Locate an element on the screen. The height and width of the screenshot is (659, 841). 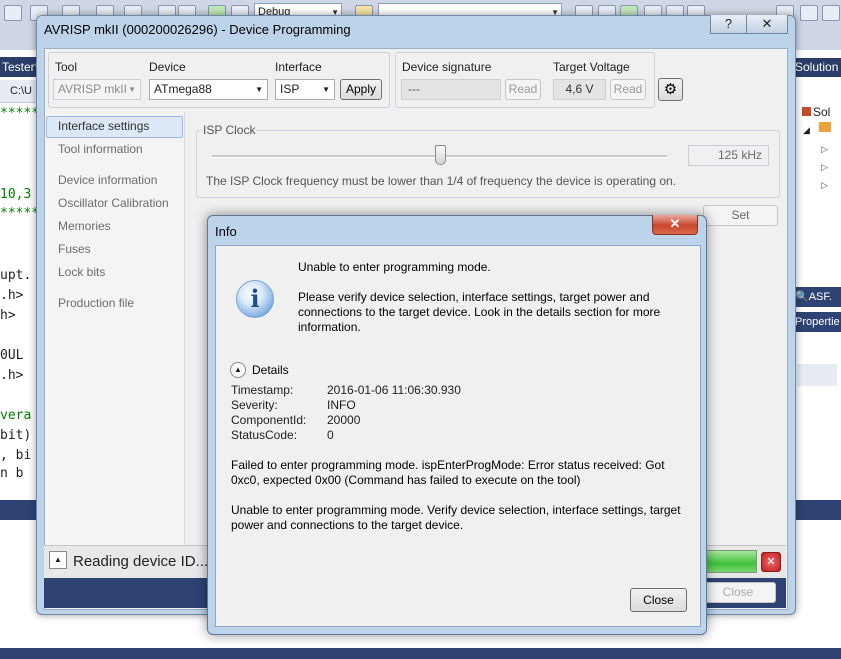
set-button: Set is located at coordinates (740, 215).